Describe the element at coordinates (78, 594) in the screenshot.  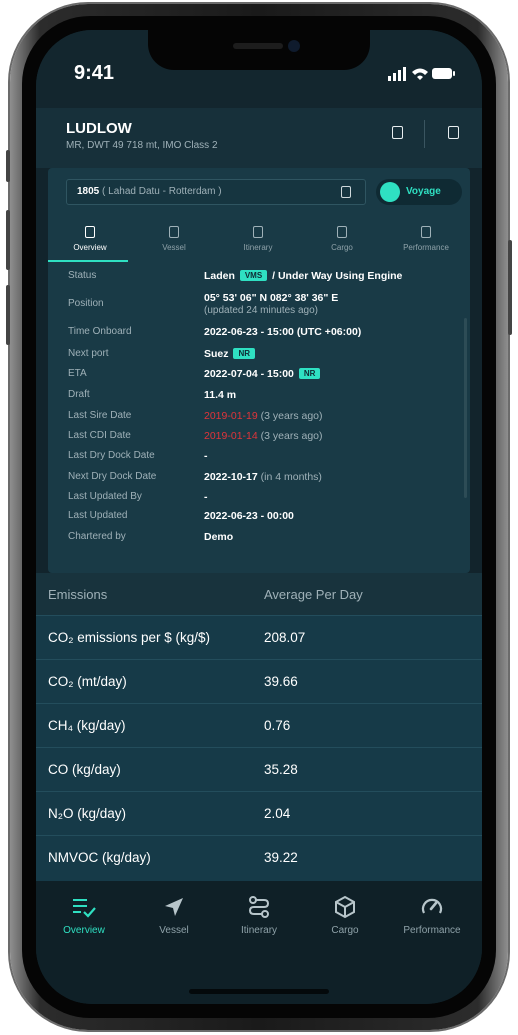
I see `emissions-column-header: Emissions` at that location.